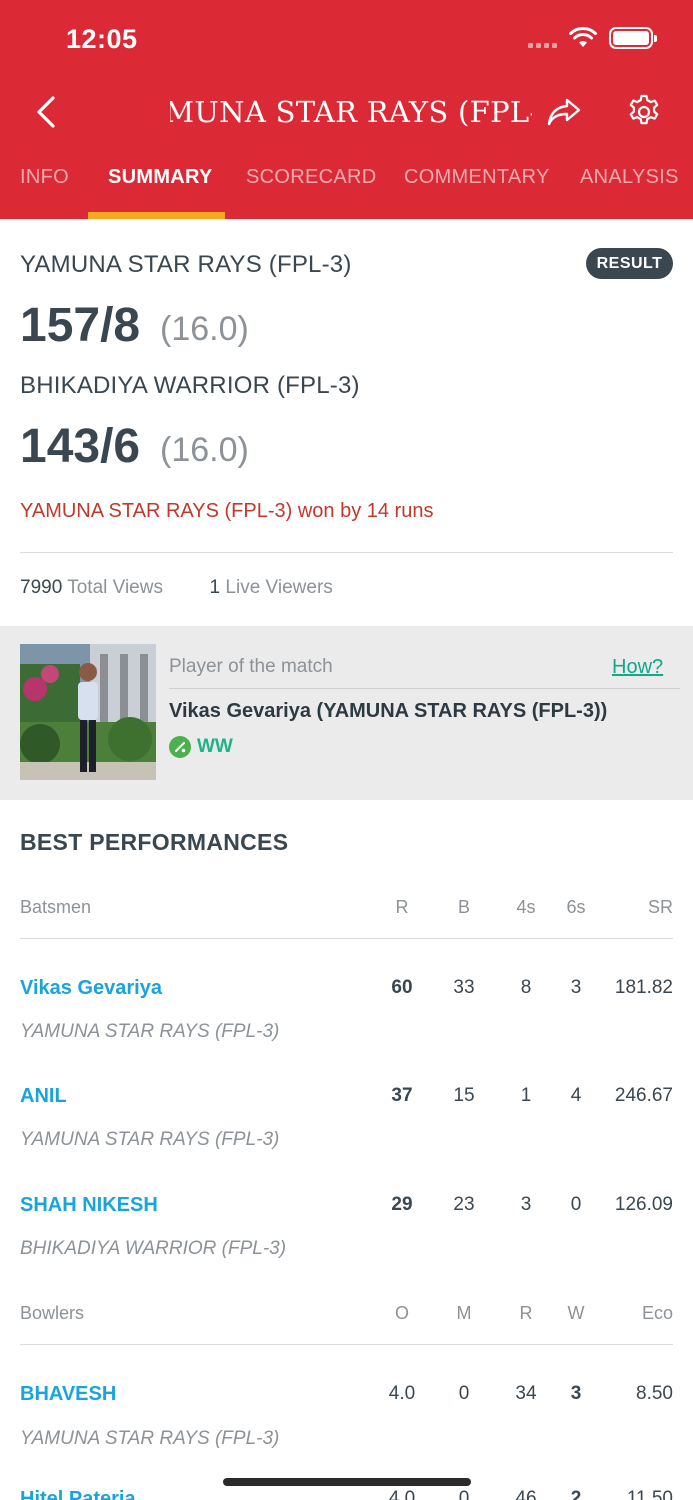 This screenshot has width=693, height=1500. What do you see at coordinates (629, 177) in the screenshot?
I see `tab-analysis: ANALYSIS` at bounding box center [629, 177].